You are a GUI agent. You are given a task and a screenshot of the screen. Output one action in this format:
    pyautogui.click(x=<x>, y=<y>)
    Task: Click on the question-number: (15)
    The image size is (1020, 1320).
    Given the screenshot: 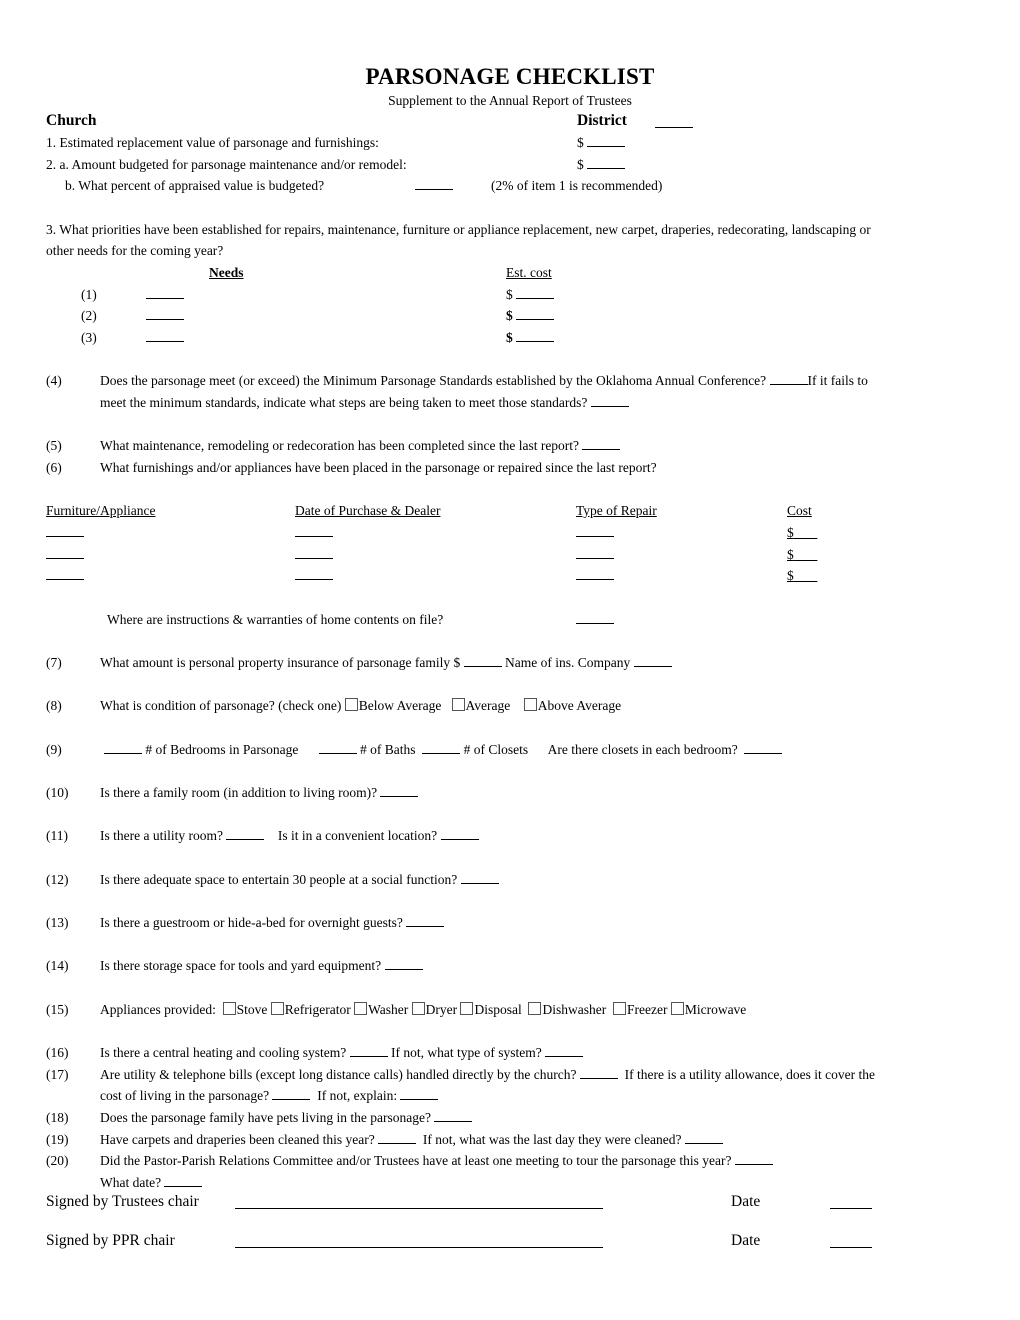 What is the action you would take?
    pyautogui.click(x=57, y=1009)
    